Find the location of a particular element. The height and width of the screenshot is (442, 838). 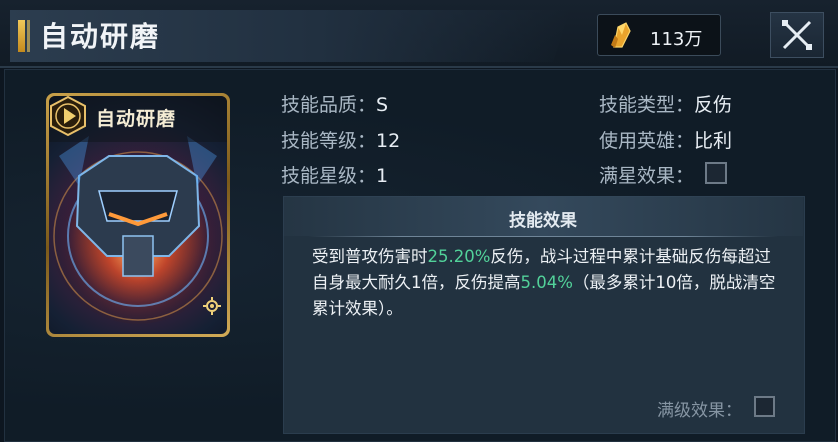

skill-level: 技能等级：12 is located at coordinates (340, 139).